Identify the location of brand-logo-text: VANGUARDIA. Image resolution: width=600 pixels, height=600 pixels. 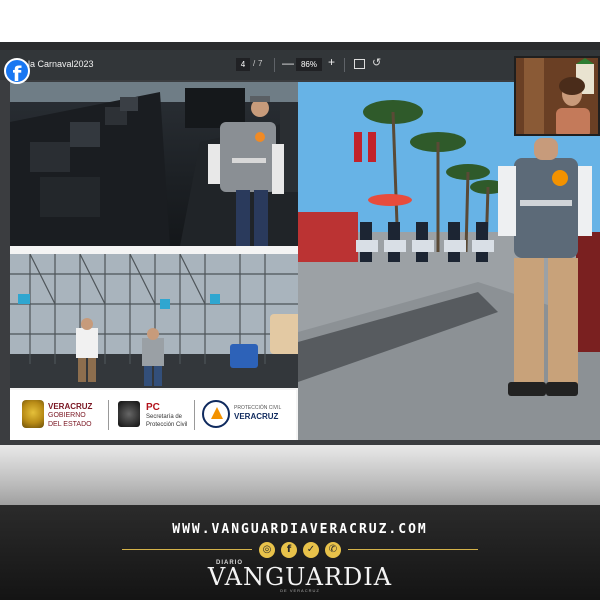
(300, 577).